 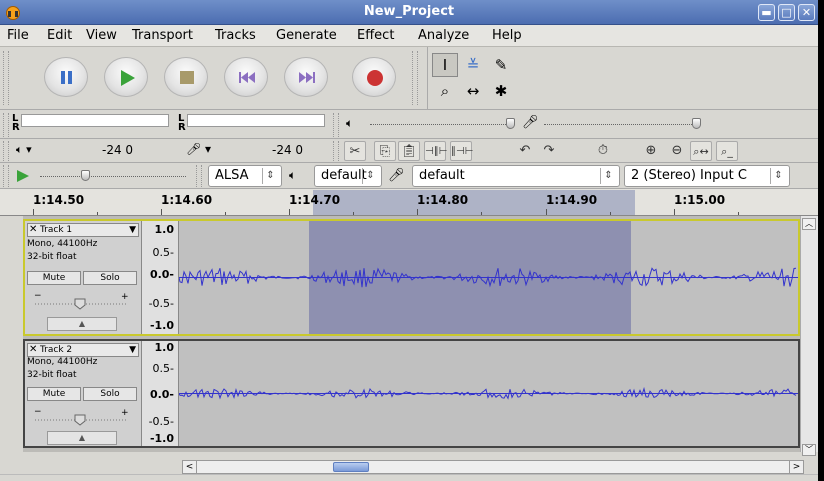 I want to click on playback-volume-thumb, so click(x=510, y=123).